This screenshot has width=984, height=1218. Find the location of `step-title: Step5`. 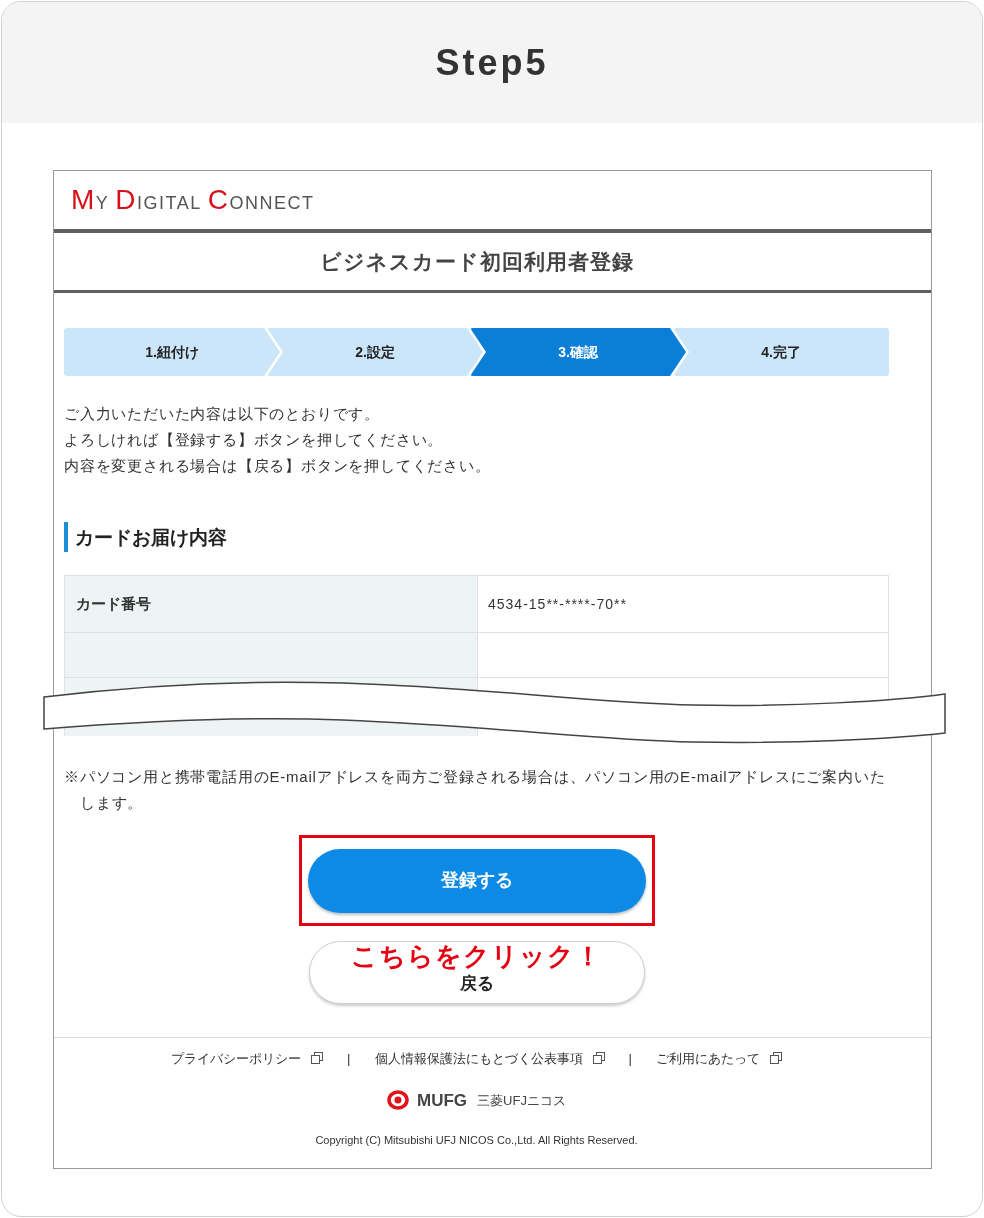

step-title: Step5 is located at coordinates (492, 62).